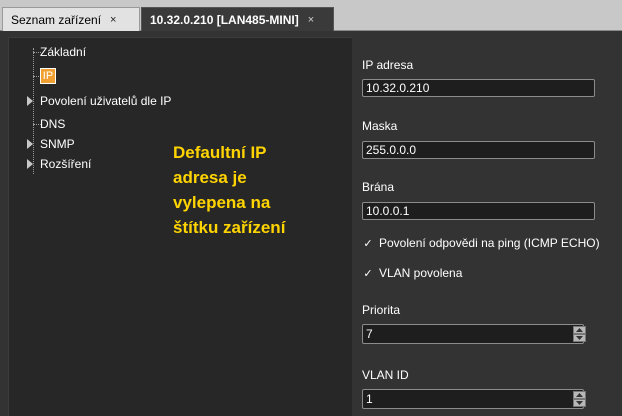 This screenshot has width=622, height=416. Describe the element at coordinates (220, 152) in the screenshot. I see `annotation-line: Defaultní IP` at that location.